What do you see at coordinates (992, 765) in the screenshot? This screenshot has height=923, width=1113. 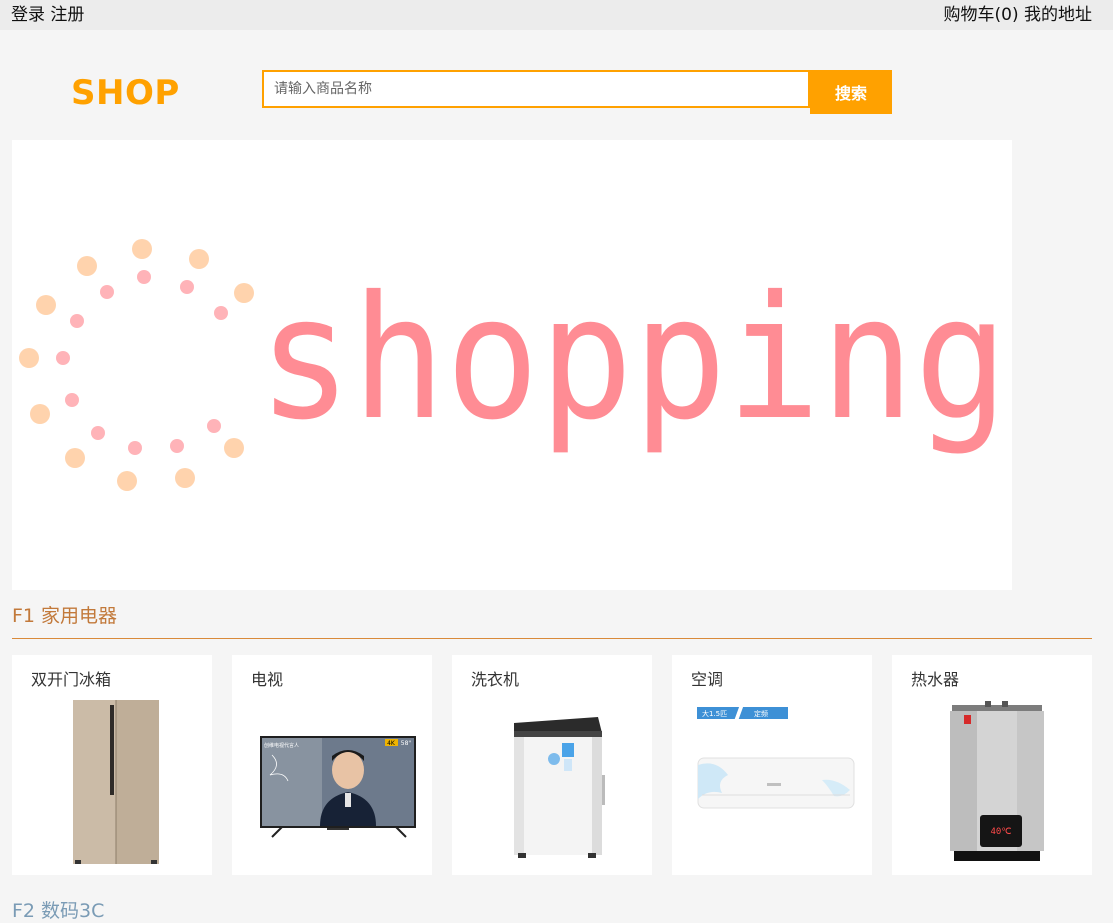 I see `product-card: 40℃ 热水器` at bounding box center [992, 765].